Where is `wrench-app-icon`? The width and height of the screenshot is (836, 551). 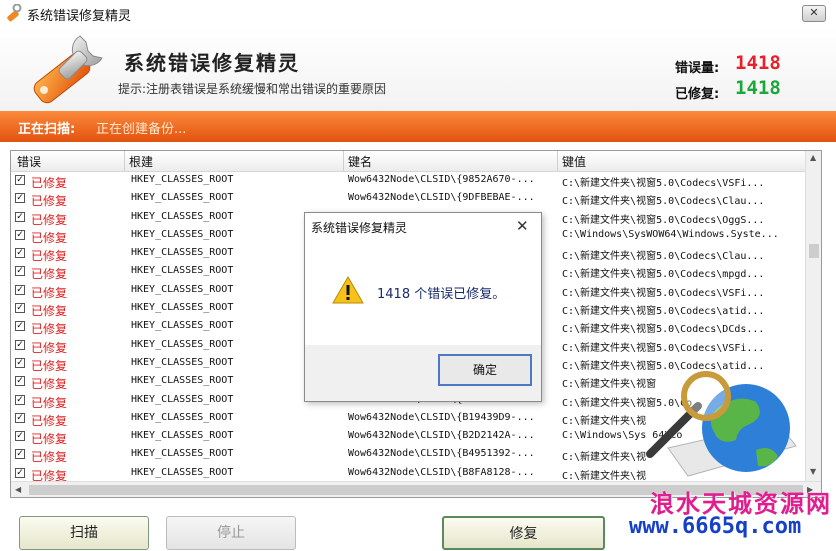 wrench-app-icon is located at coordinates (14, 13).